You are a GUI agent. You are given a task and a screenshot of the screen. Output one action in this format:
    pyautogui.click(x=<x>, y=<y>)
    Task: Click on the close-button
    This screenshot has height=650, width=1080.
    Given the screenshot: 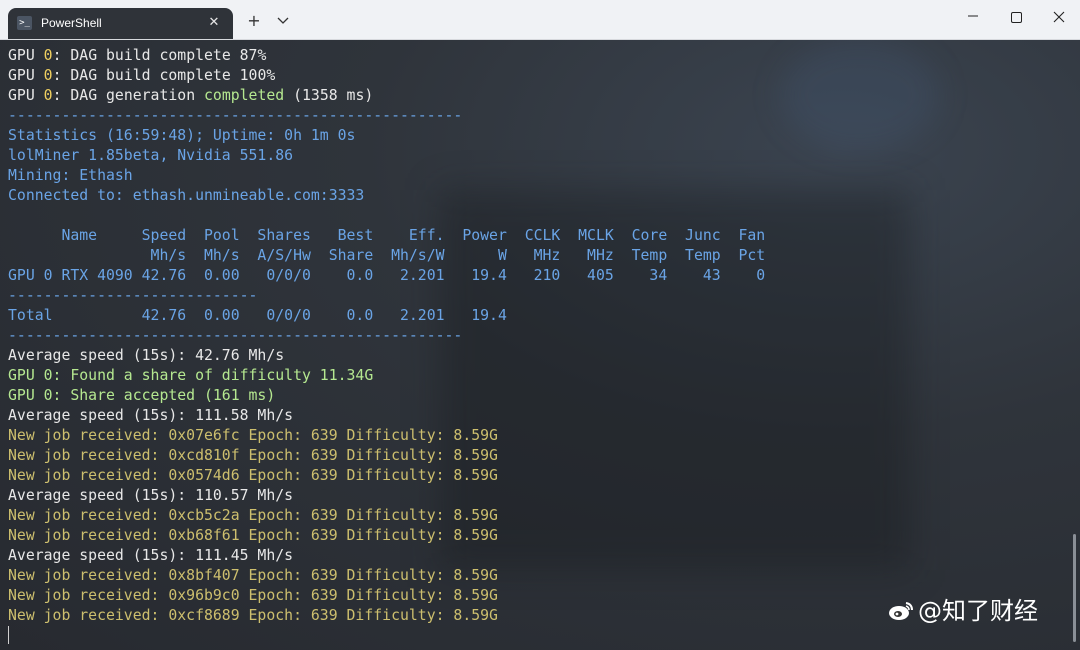 What is the action you would take?
    pyautogui.click(x=1059, y=19)
    